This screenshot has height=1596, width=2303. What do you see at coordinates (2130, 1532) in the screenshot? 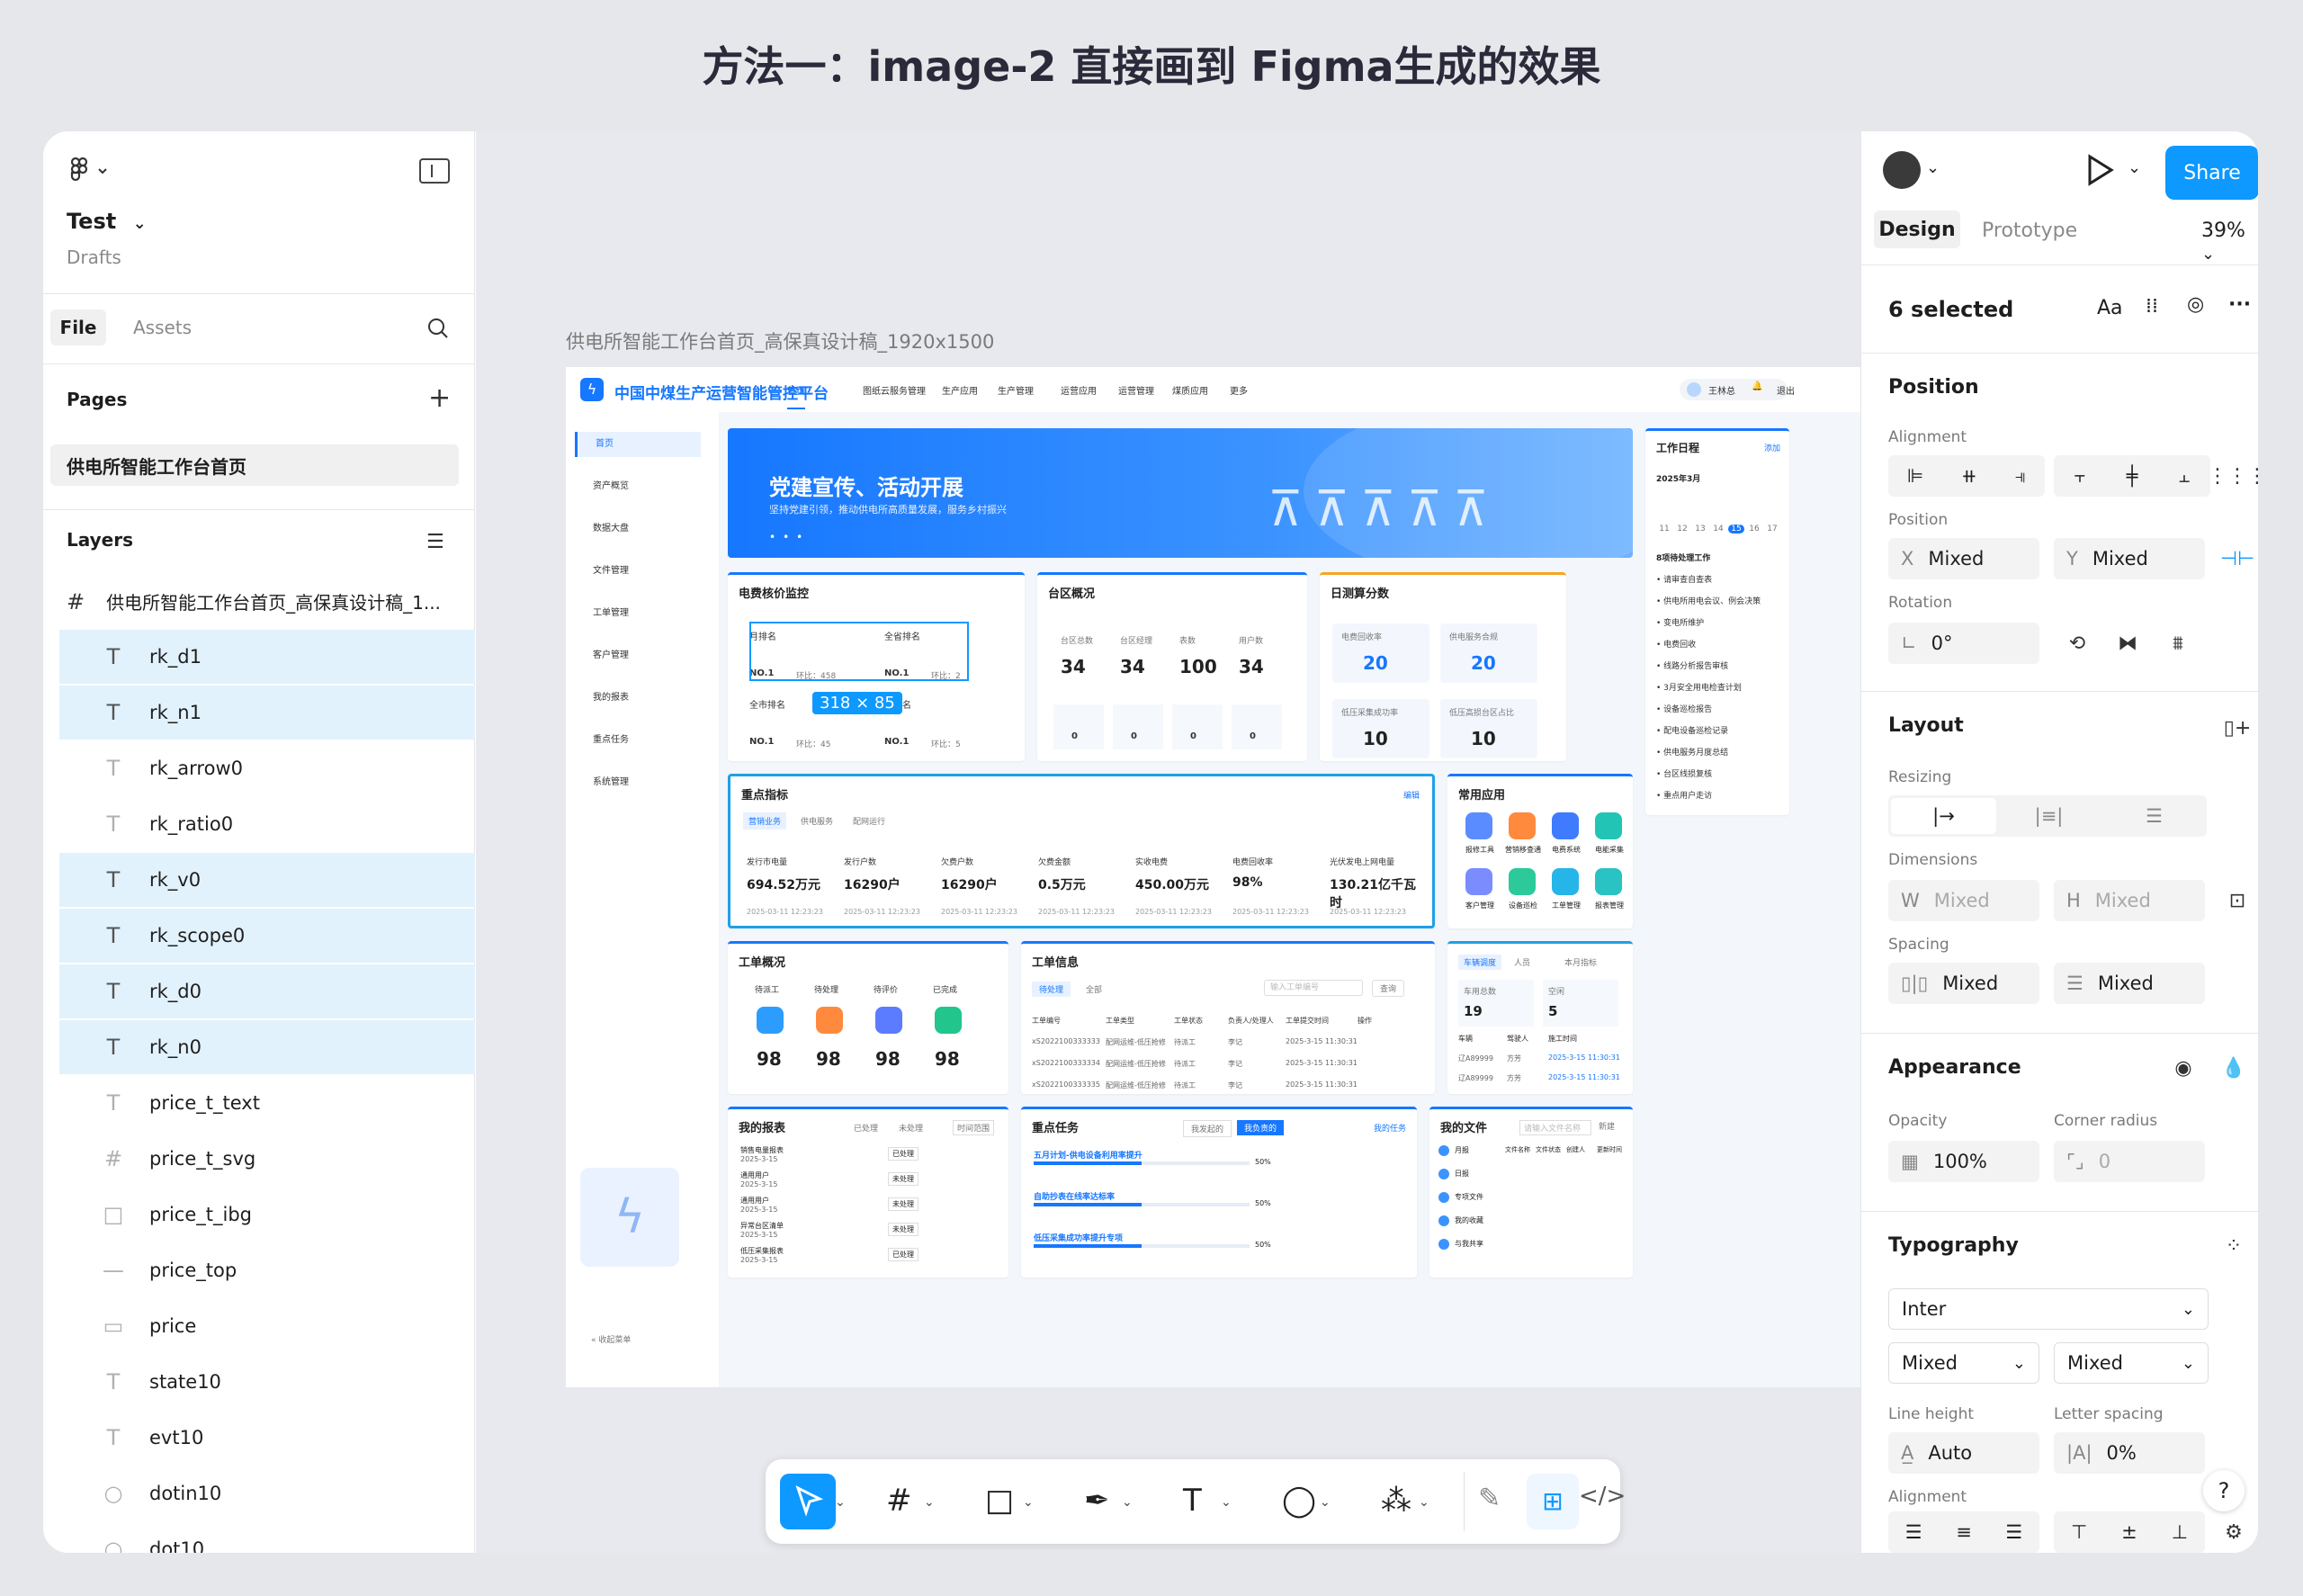
I see `vertical-align-group: ⊤ ± ⊥` at bounding box center [2130, 1532].